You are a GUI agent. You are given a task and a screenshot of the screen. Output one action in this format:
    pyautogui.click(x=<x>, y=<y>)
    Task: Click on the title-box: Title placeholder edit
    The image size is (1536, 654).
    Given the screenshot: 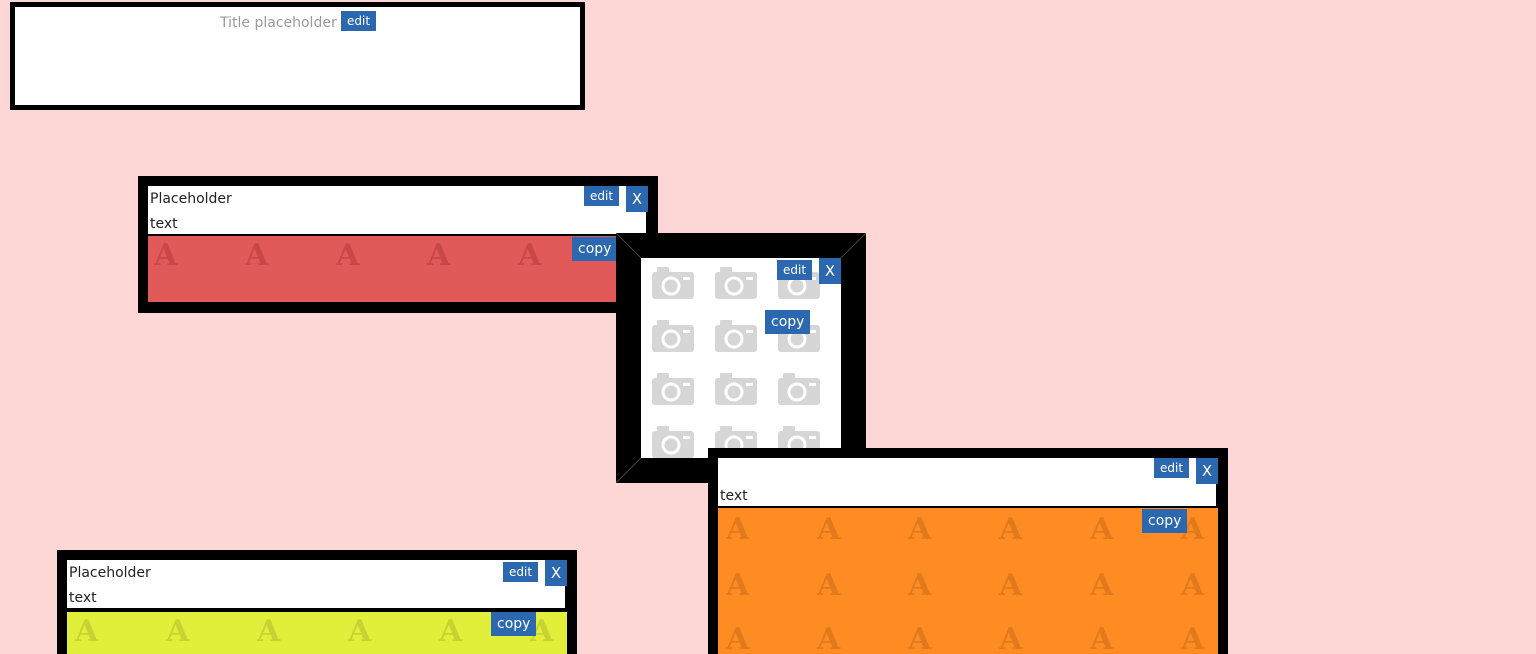 What is the action you would take?
    pyautogui.click(x=297, y=56)
    